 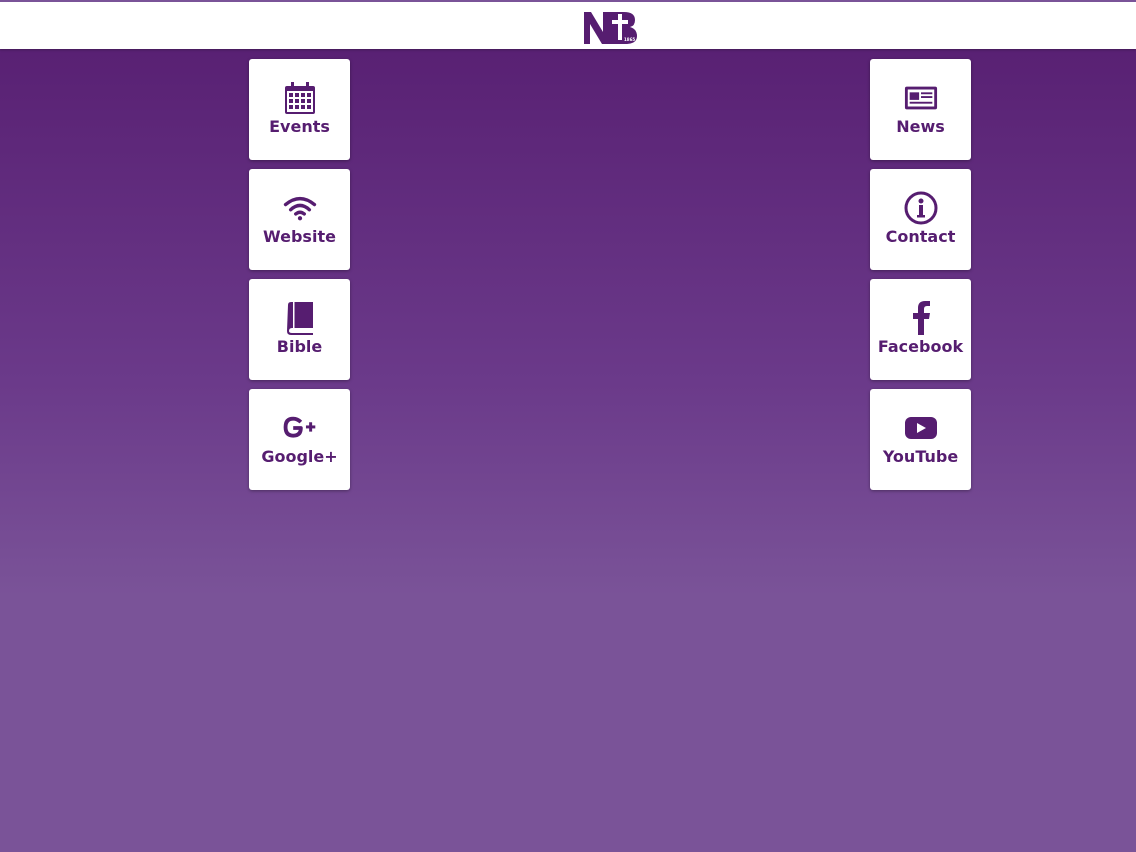 What do you see at coordinates (610, 28) in the screenshot?
I see `nb-cross-logo: 1865` at bounding box center [610, 28].